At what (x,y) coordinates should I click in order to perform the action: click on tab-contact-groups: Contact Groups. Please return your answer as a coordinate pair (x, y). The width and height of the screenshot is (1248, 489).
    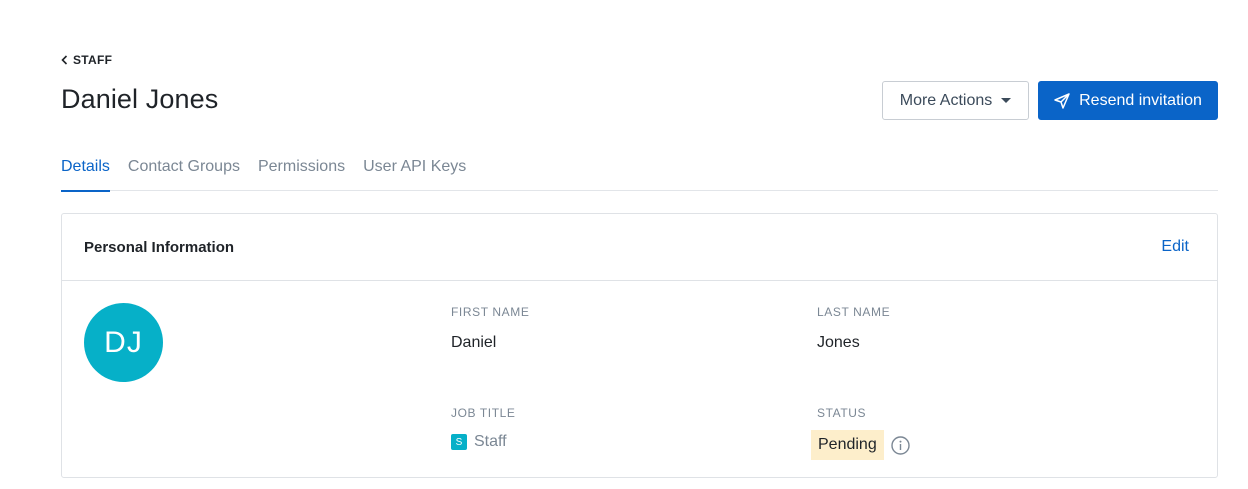
    Looking at the image, I should click on (184, 174).